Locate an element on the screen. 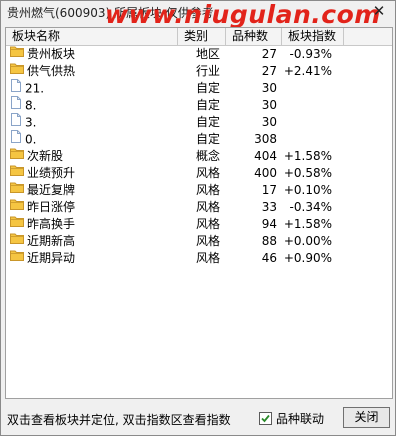  board-name: 昨高换手 is located at coordinates (51, 224).